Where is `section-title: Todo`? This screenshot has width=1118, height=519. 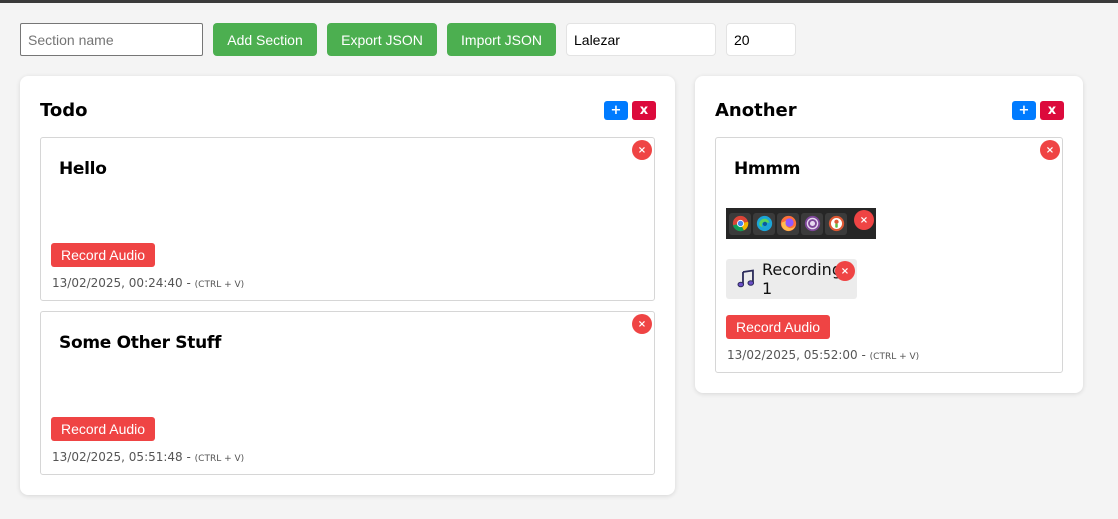 section-title: Todo is located at coordinates (64, 110).